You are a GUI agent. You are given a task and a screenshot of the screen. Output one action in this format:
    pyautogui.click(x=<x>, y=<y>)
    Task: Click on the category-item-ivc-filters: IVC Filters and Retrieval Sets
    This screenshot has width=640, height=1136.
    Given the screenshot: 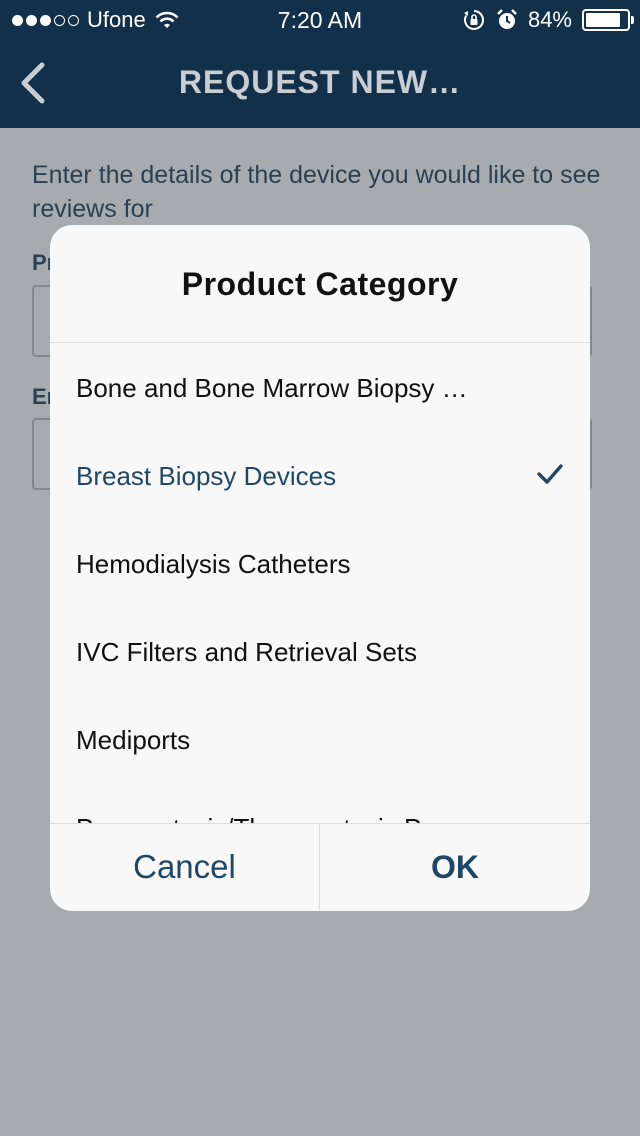 What is the action you would take?
    pyautogui.click(x=320, y=652)
    